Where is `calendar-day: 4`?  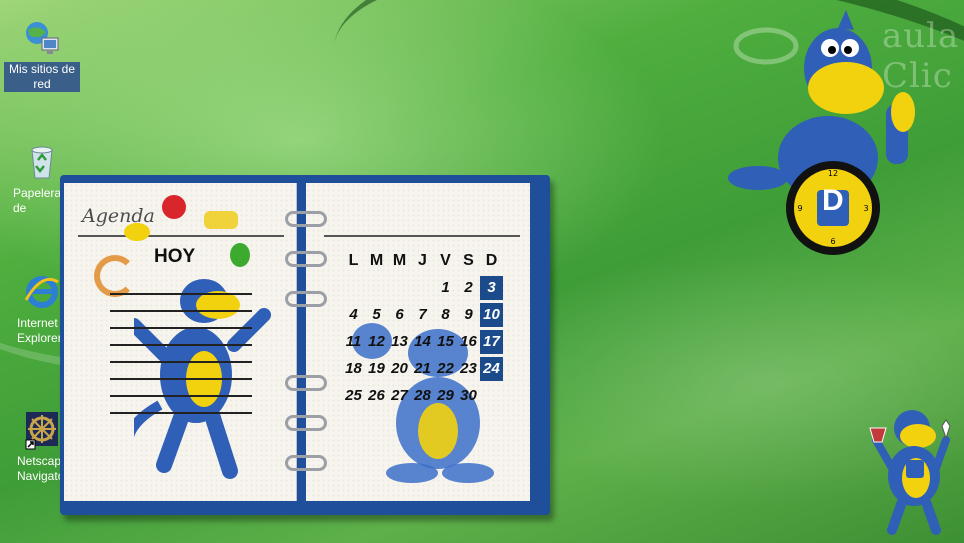 calendar-day: 4 is located at coordinates (353, 315).